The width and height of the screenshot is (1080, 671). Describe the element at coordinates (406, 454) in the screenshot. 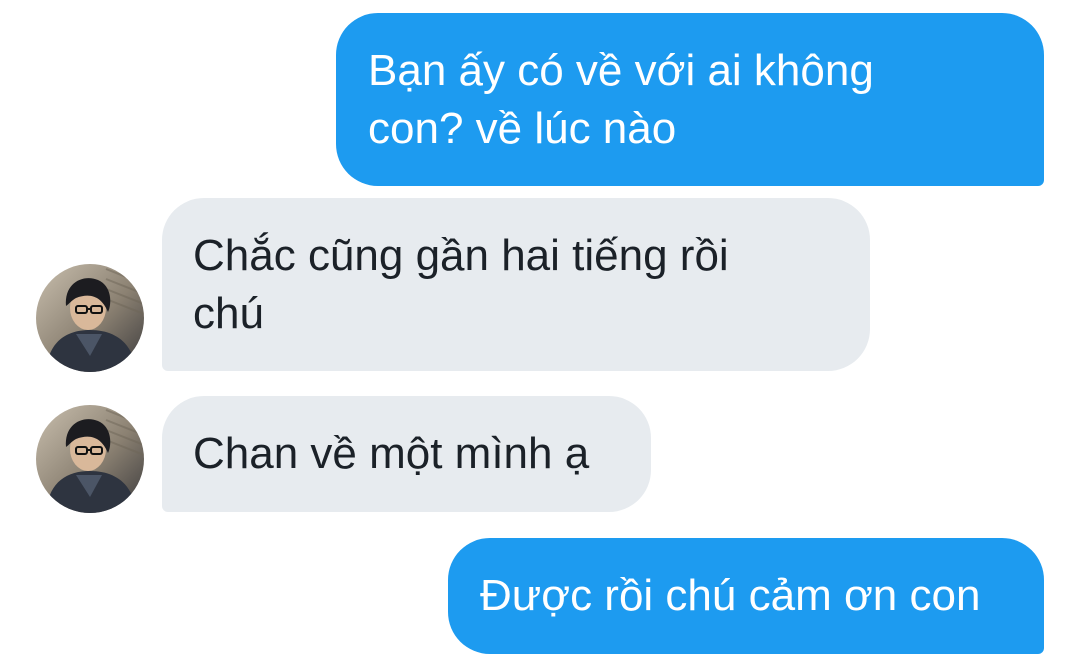

I see `incoming-message-bubble: Chan về một mình ạ` at that location.